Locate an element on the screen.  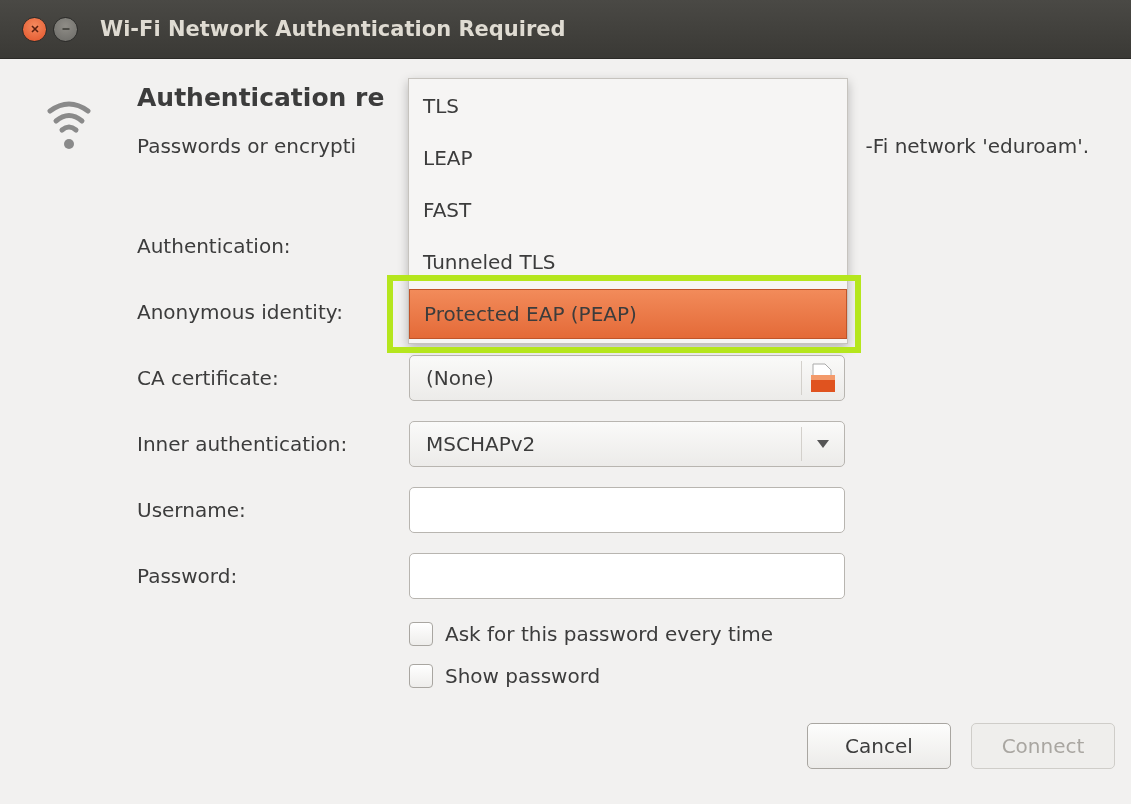
checkbox-label: Show password is located at coordinates (523, 676).